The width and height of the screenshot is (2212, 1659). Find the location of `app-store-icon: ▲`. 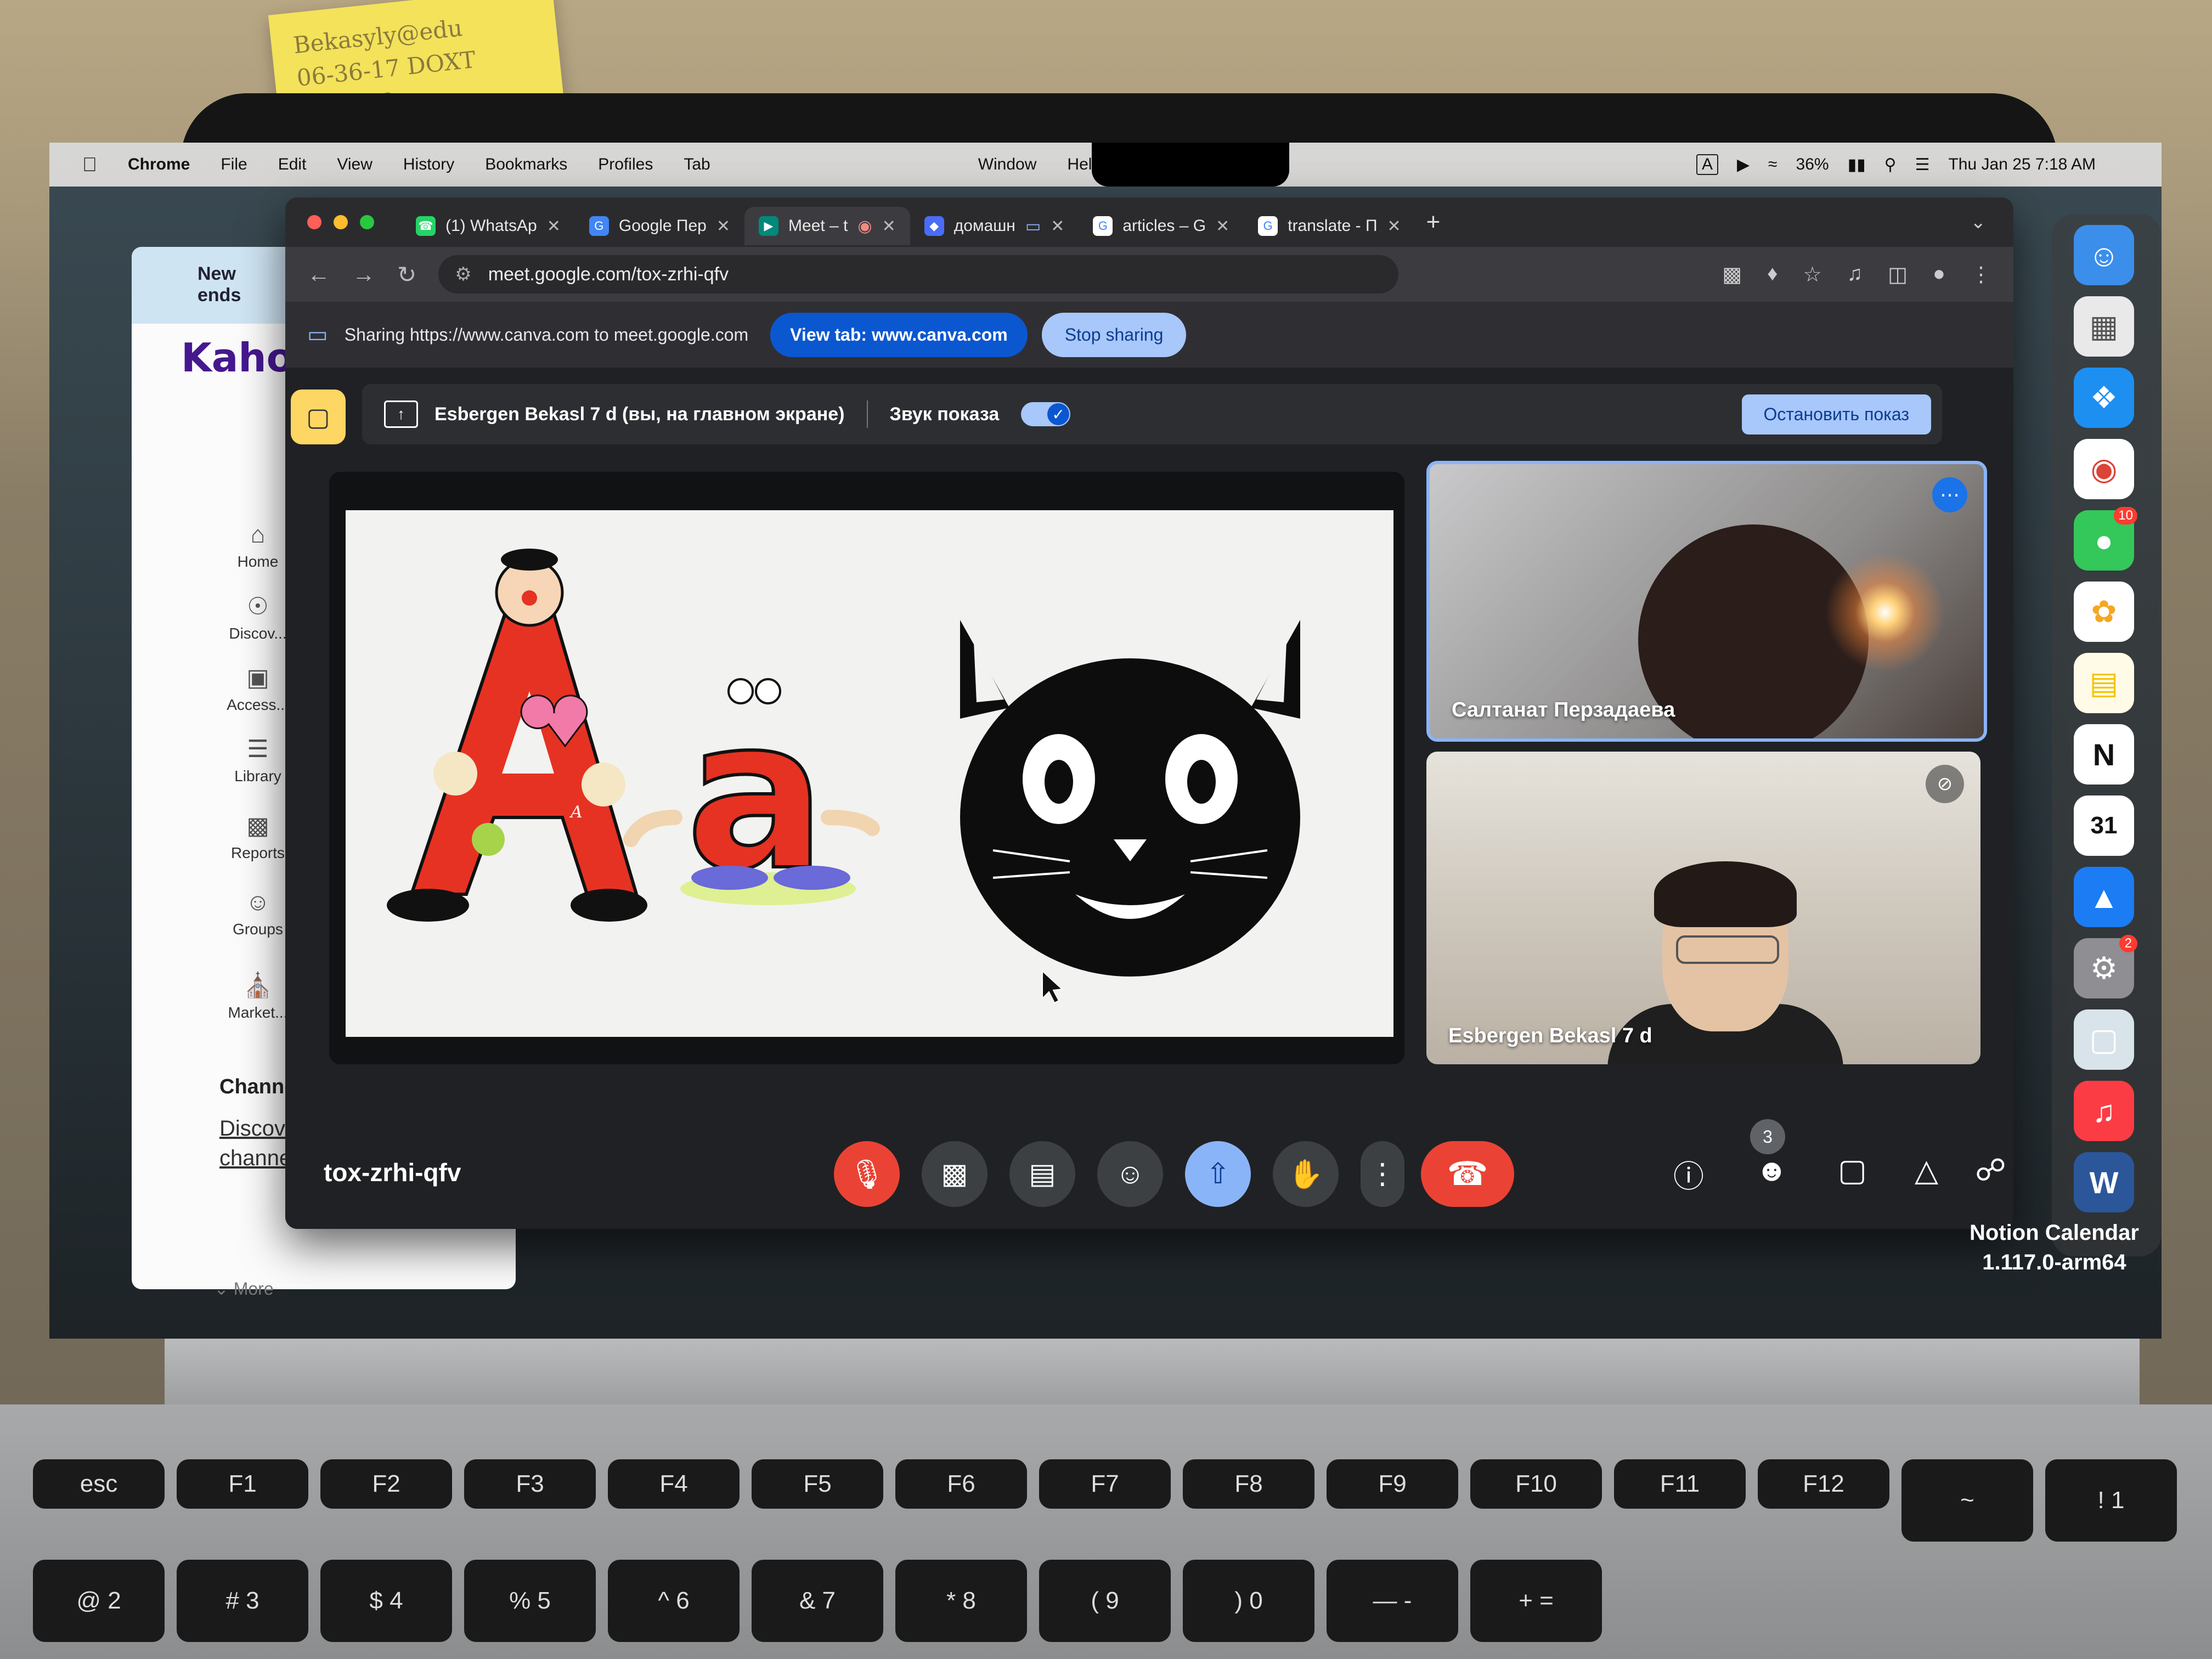

app-store-icon: ▲ is located at coordinates (2104, 897).